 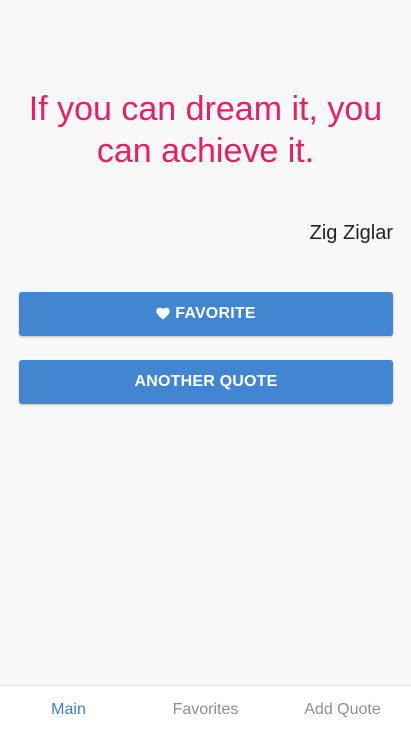 I want to click on bottom-tab-bar: Main Favorites Add Quote, so click(x=205, y=709).